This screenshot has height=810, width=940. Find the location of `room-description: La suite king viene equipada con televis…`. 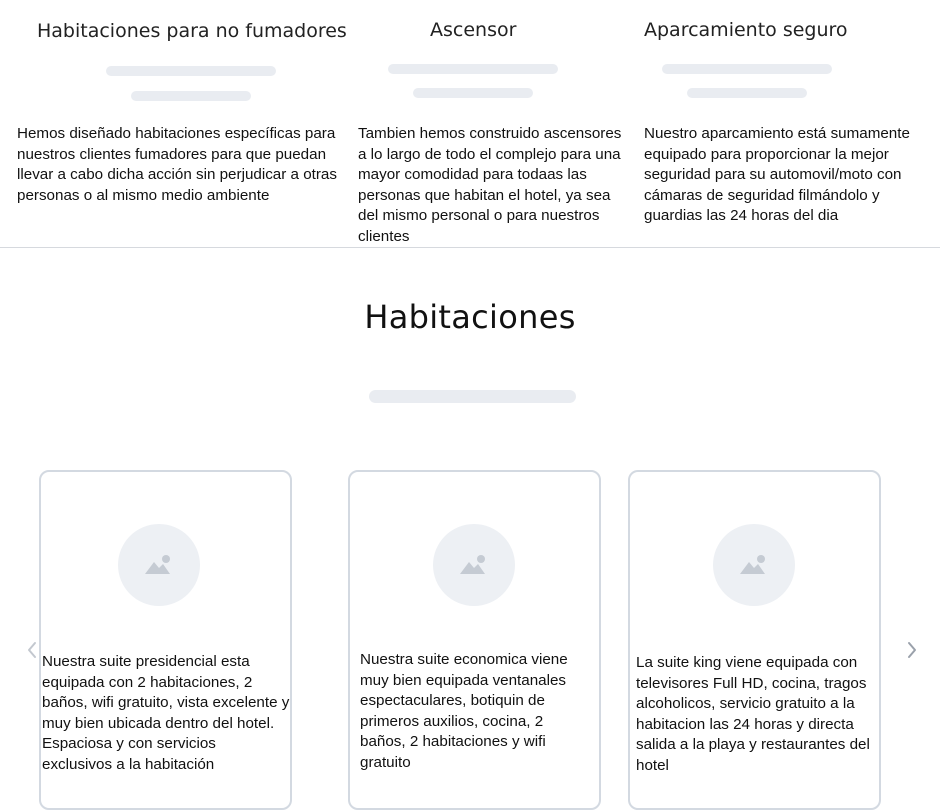

room-description: La suite king viene equipada con televis… is located at coordinates (753, 714).